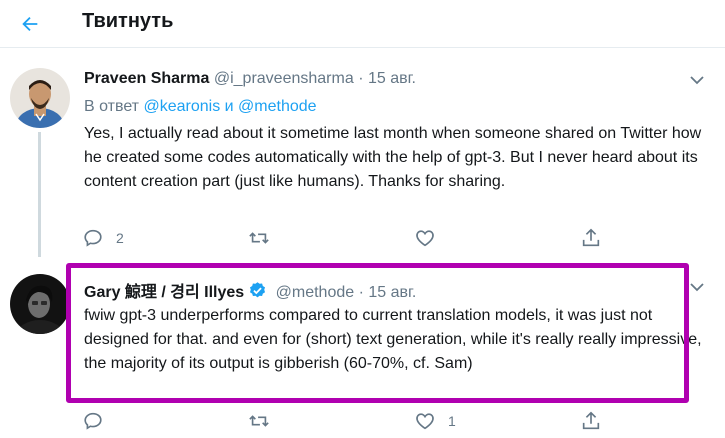 Image resolution: width=725 pixels, height=438 pixels. Describe the element at coordinates (39, 194) in the screenshot. I see `thread-connector` at that location.